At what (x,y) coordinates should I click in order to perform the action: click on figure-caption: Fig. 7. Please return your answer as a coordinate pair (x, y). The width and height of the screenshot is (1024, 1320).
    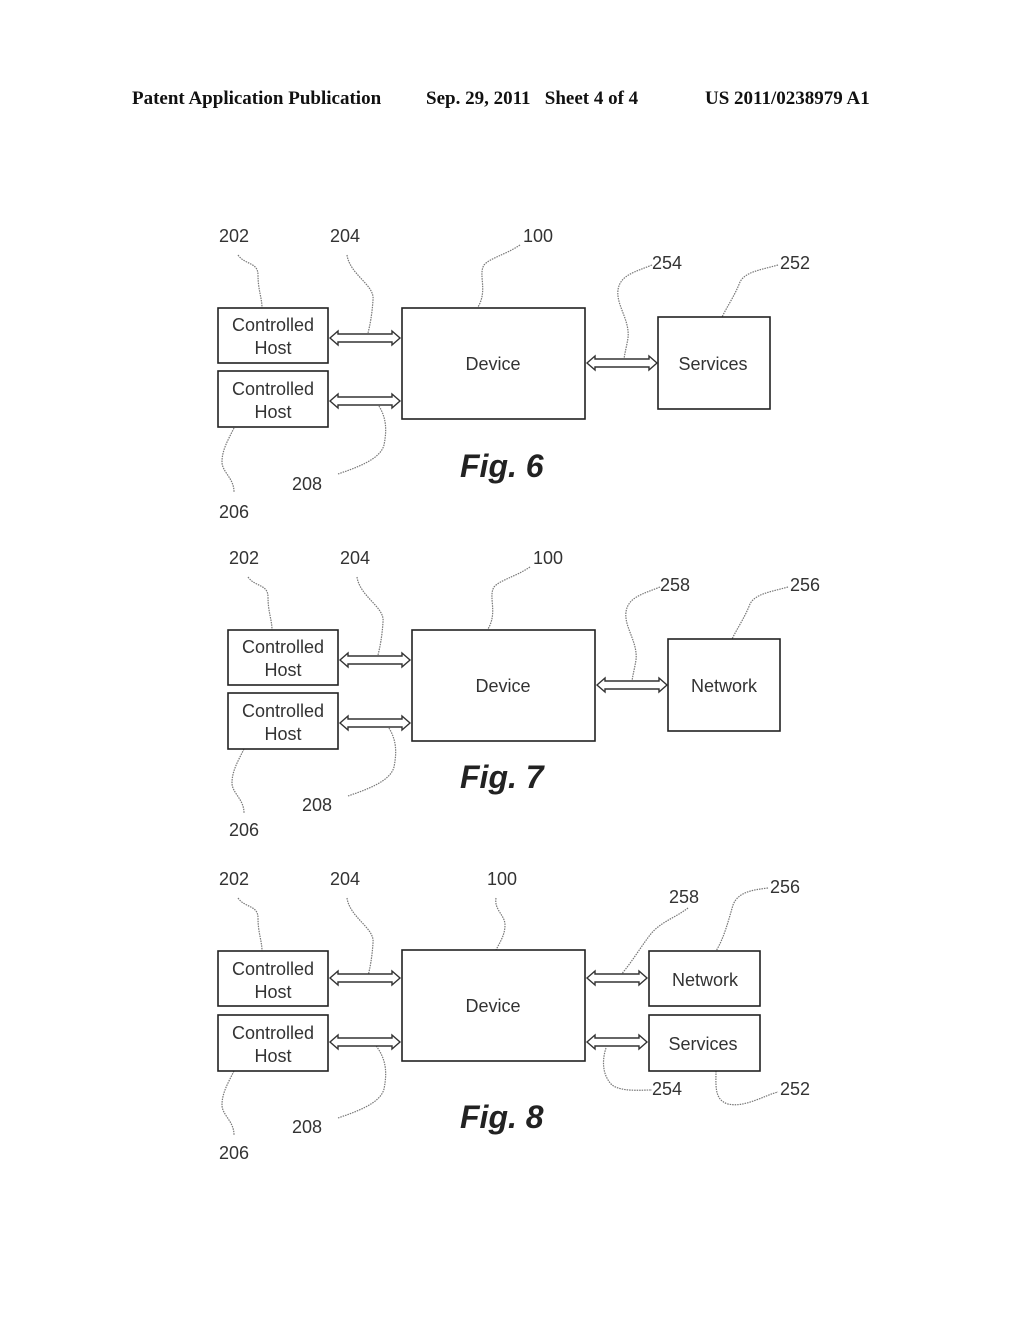
    Looking at the image, I should click on (503, 777).